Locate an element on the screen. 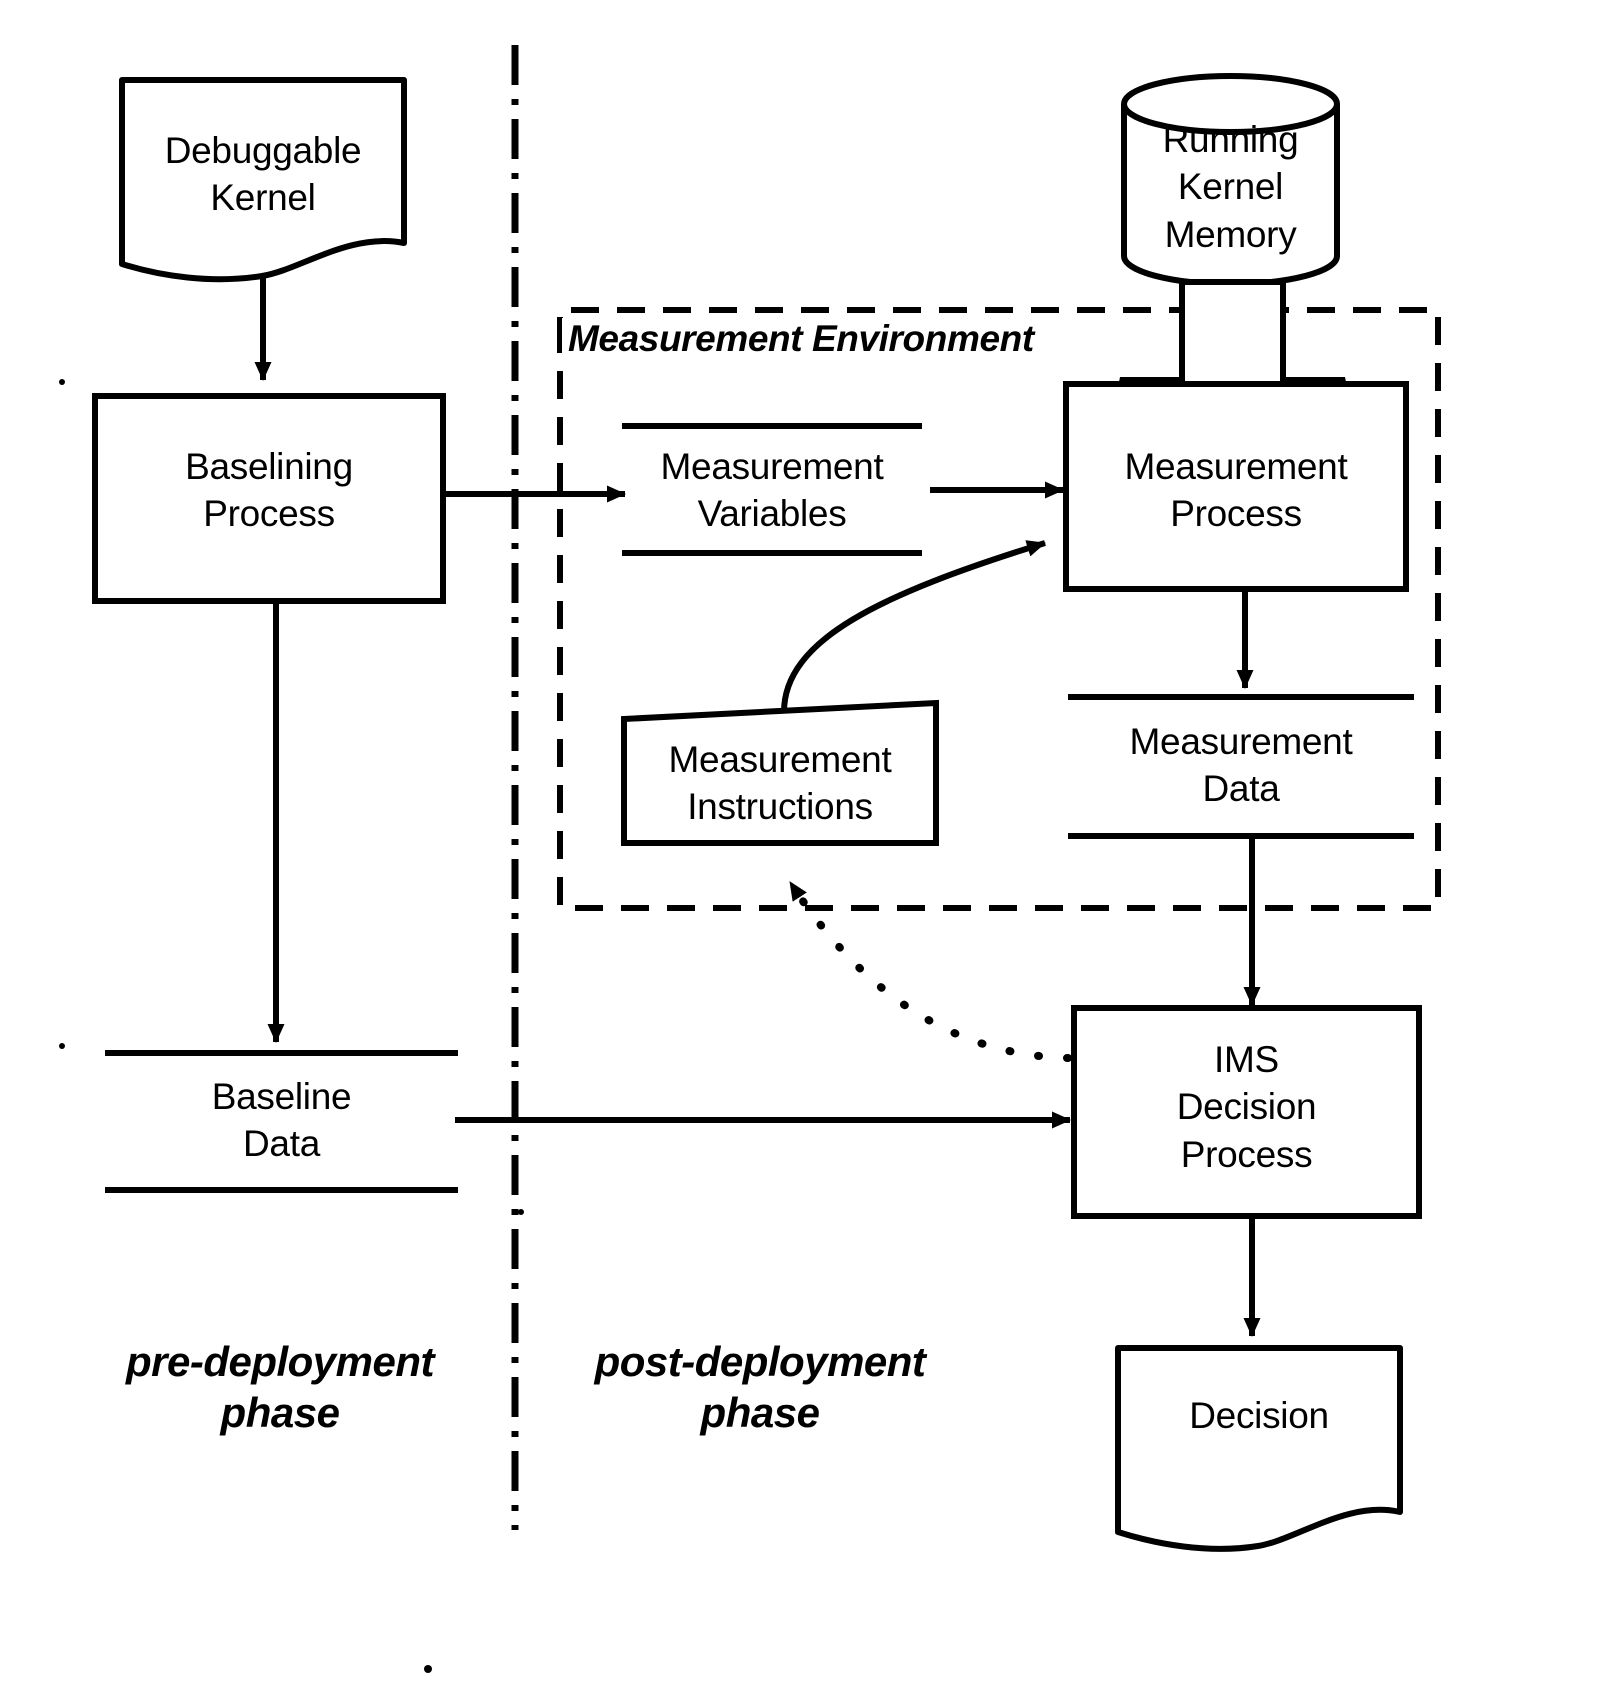 This screenshot has height=1689, width=1611. measurement-instructions-shape is located at coordinates (780, 772).